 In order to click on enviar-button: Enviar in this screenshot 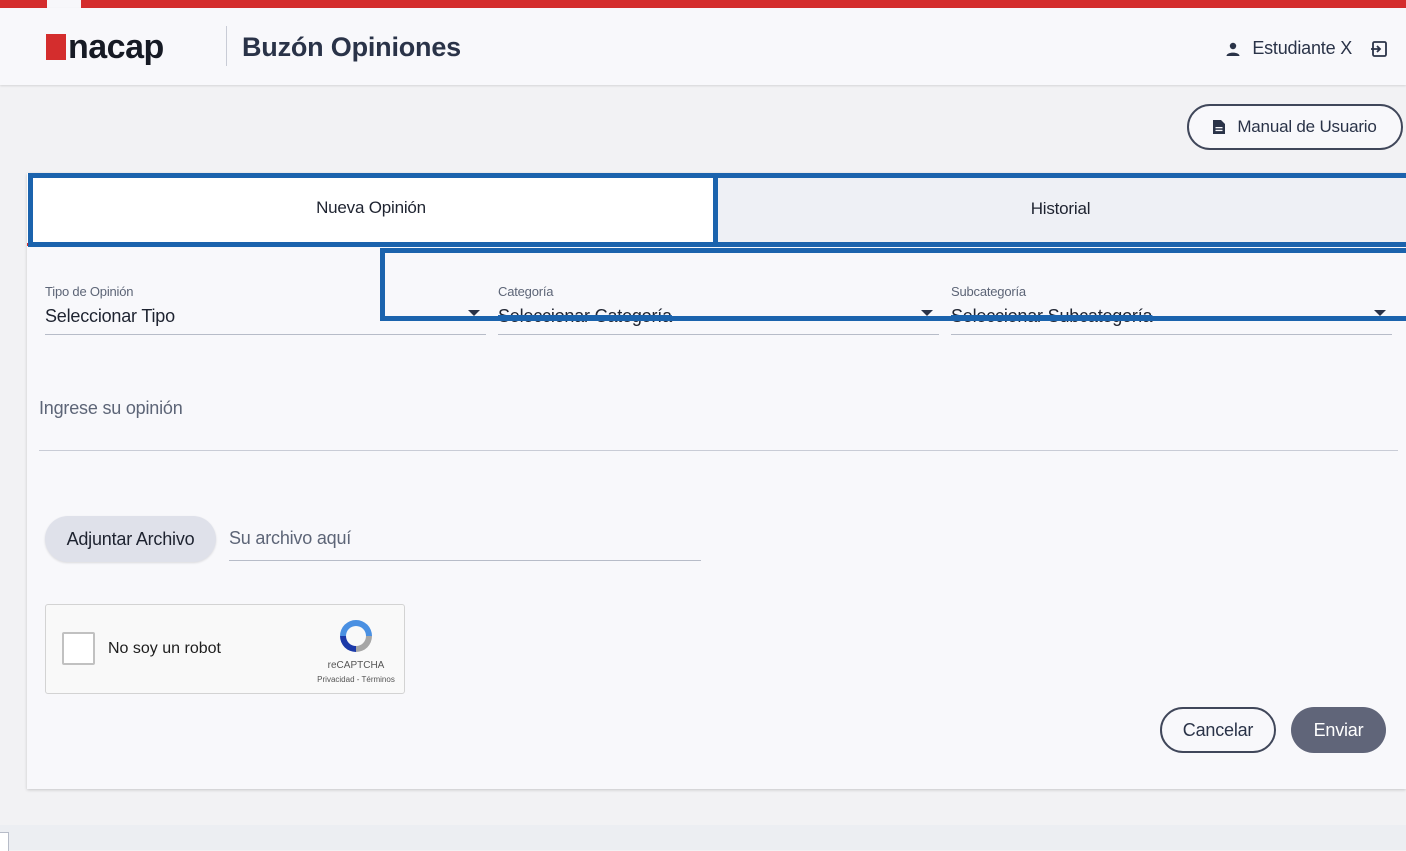, I will do `click(1338, 730)`.